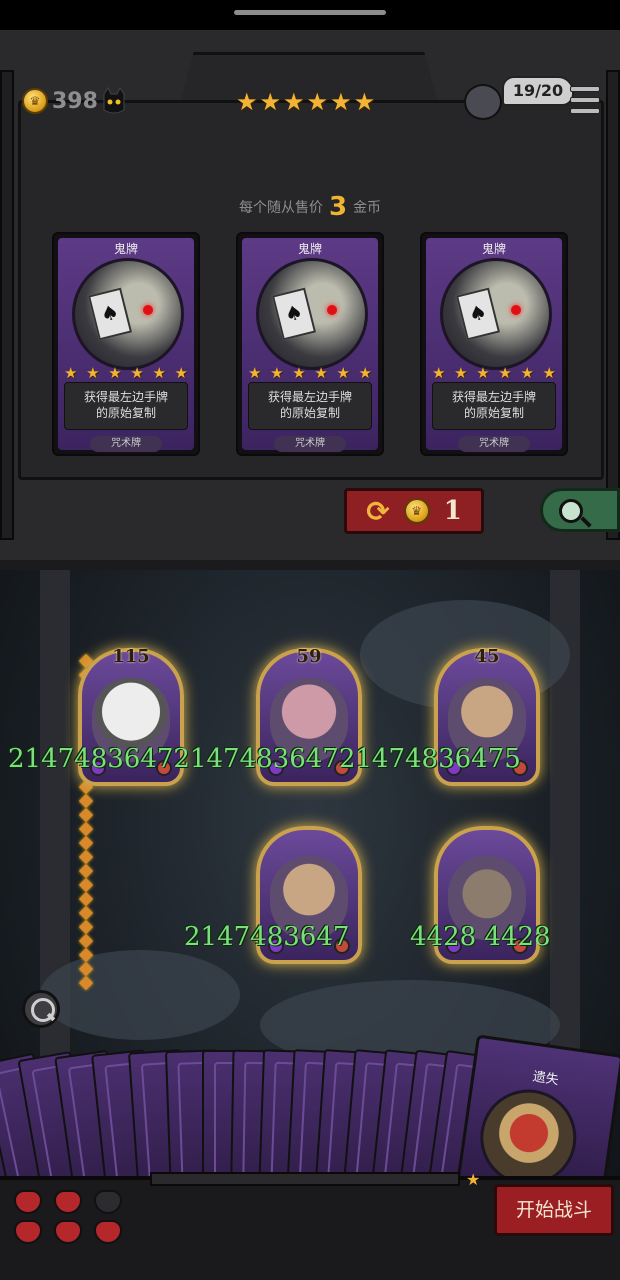  Describe the element at coordinates (280, 208) in the screenshot. I see `price-prefix: 每个随从售价` at that location.